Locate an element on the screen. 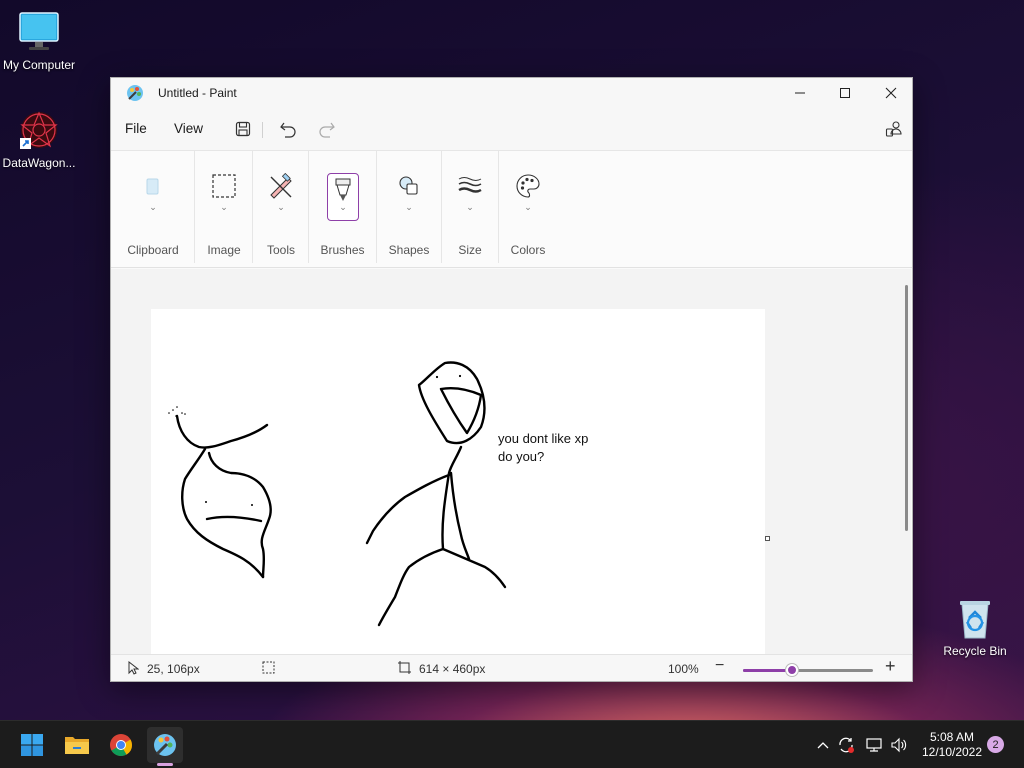  selection-size-icon is located at coordinates (268, 669).